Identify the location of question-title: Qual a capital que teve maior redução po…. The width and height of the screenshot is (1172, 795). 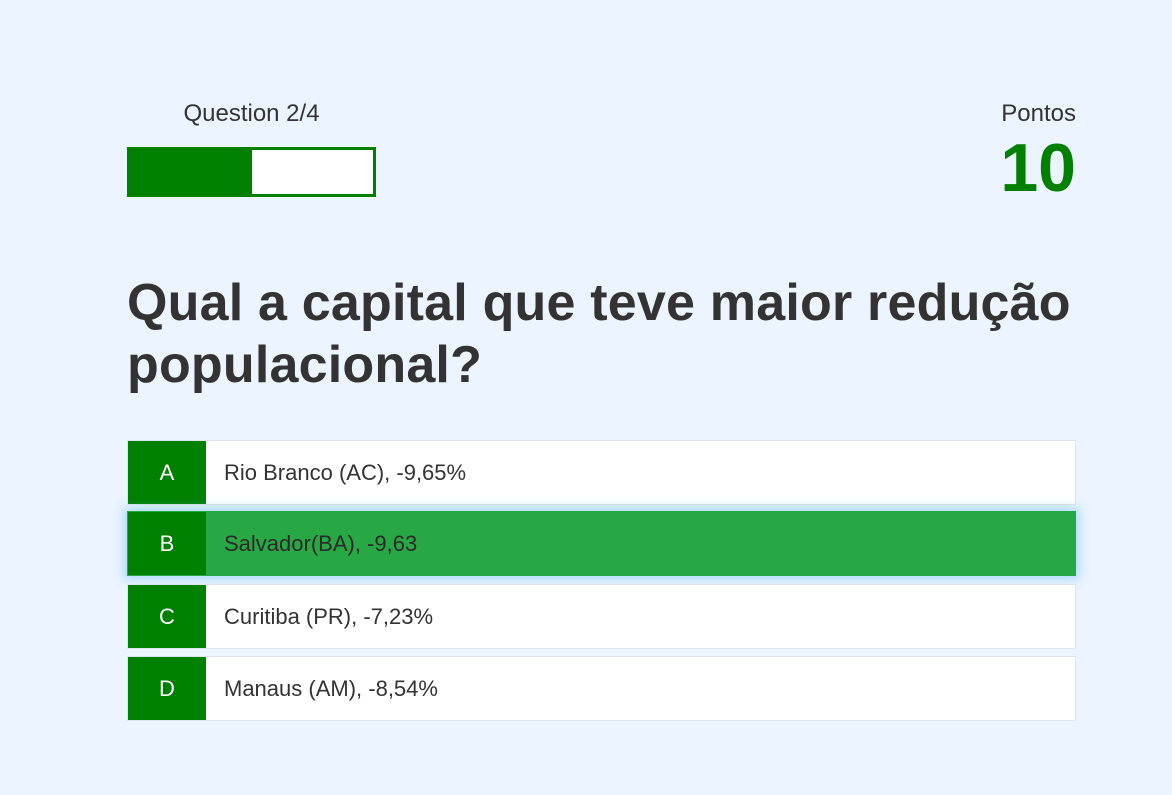
(599, 334).